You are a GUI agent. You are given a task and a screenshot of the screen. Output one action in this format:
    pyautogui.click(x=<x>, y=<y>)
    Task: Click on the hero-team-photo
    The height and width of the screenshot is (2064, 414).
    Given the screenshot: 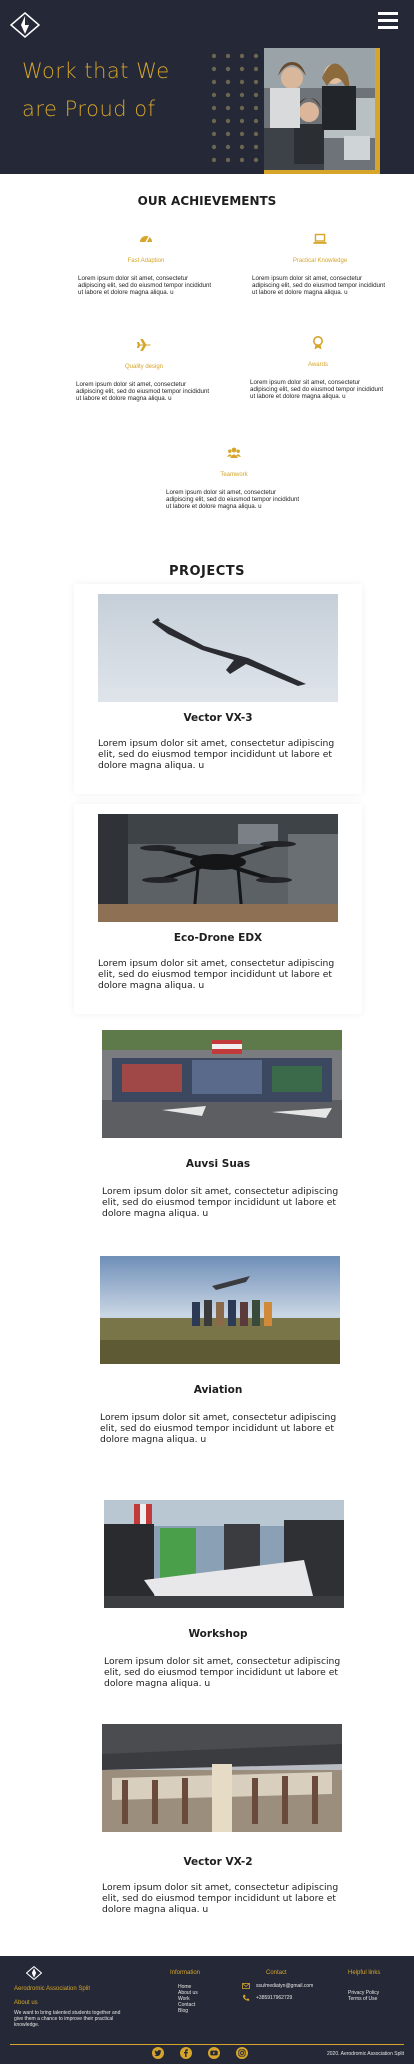 What is the action you would take?
    pyautogui.click(x=322, y=111)
    